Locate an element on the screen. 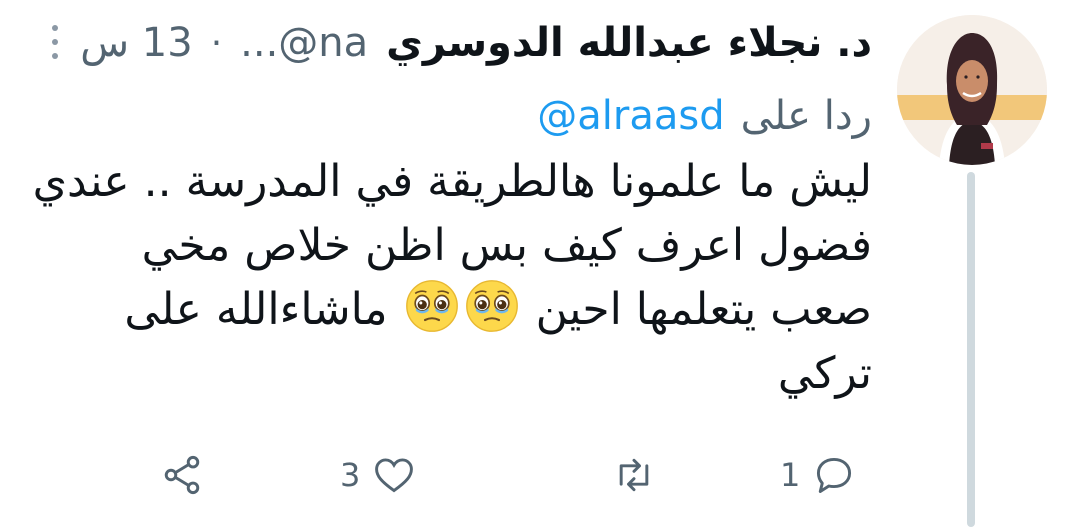  tweet-text-line: تركي is located at coordinates (824, 373).